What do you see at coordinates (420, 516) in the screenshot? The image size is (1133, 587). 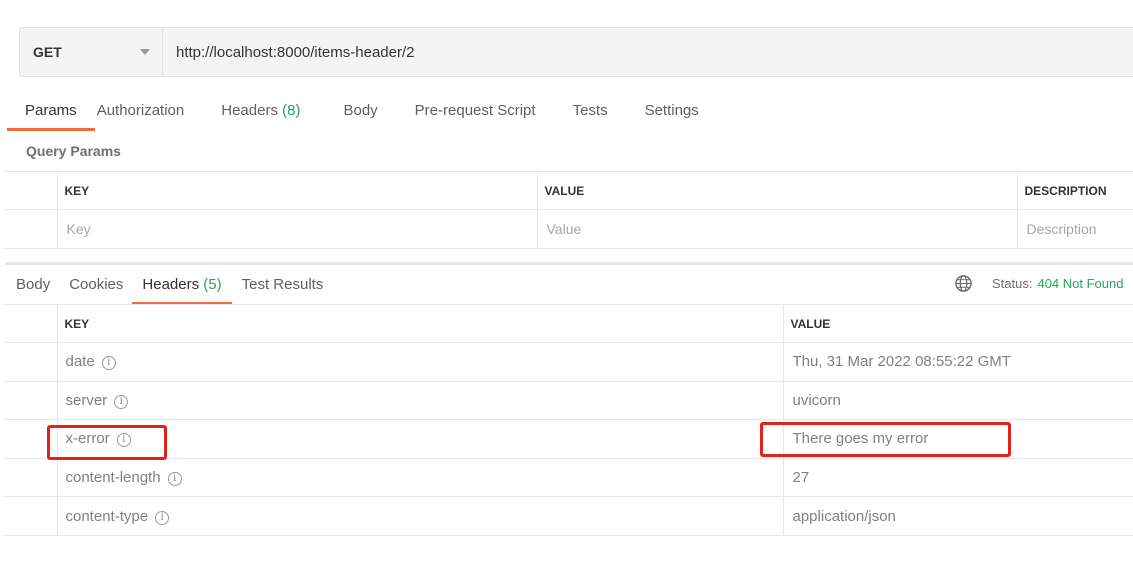 I see `header-key-cell: content-type i` at bounding box center [420, 516].